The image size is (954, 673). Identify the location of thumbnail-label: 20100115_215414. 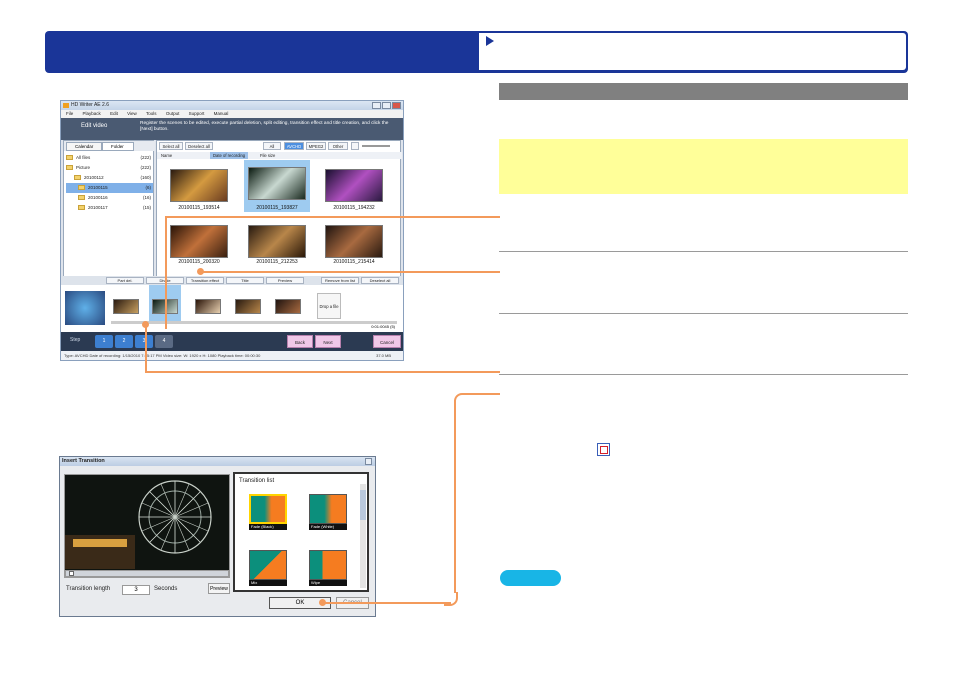
(354, 262).